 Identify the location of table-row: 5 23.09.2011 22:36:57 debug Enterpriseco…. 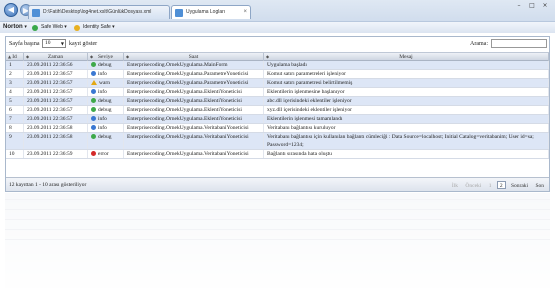
(277, 101).